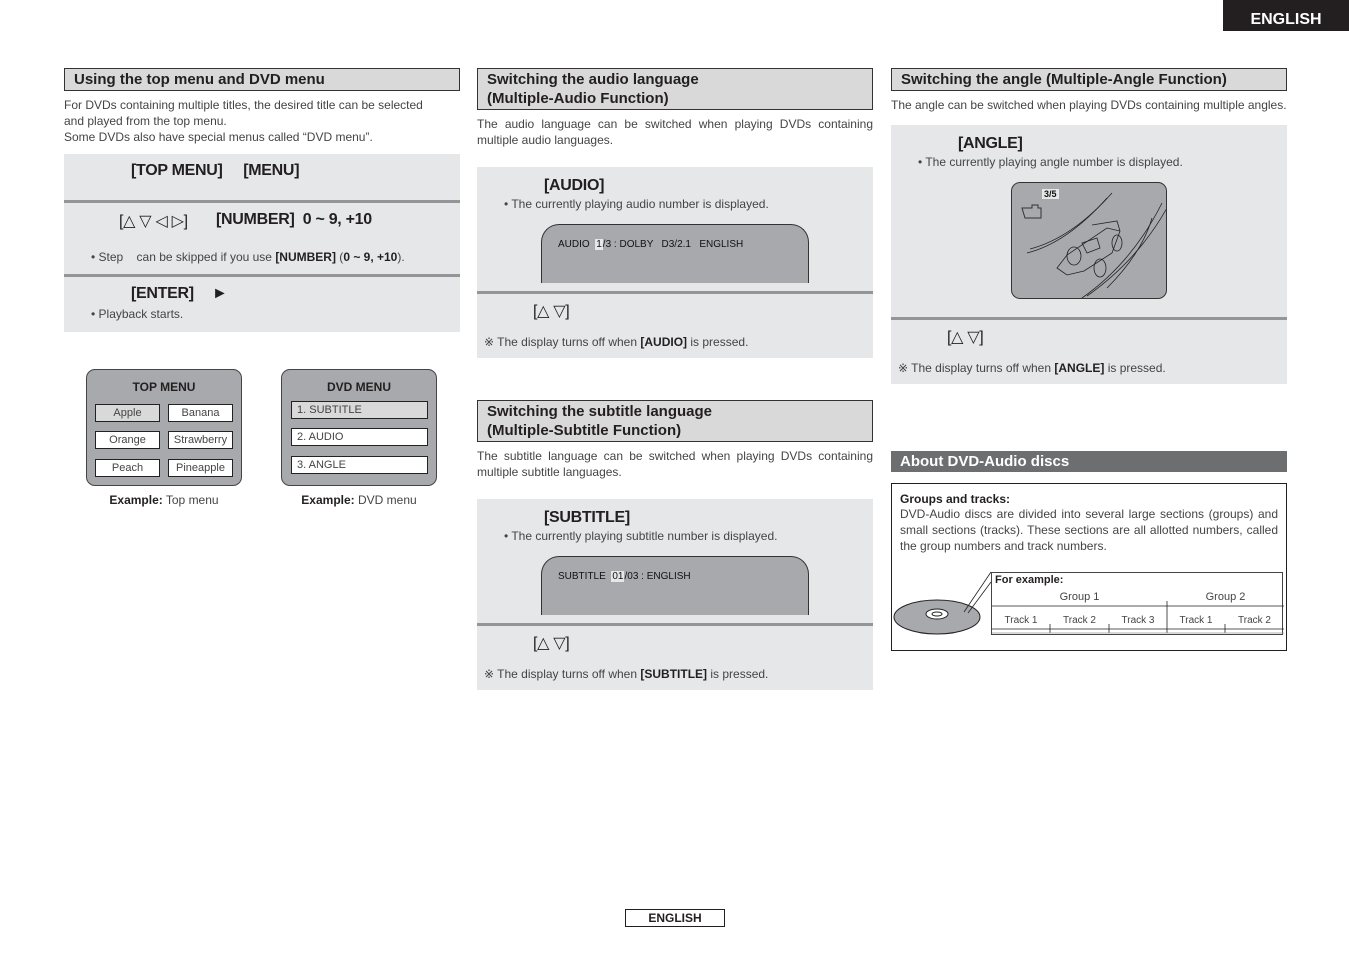 This screenshot has height=954, width=1349. I want to click on dvd-menu-item-angle: 3. ANGLE, so click(359, 465).